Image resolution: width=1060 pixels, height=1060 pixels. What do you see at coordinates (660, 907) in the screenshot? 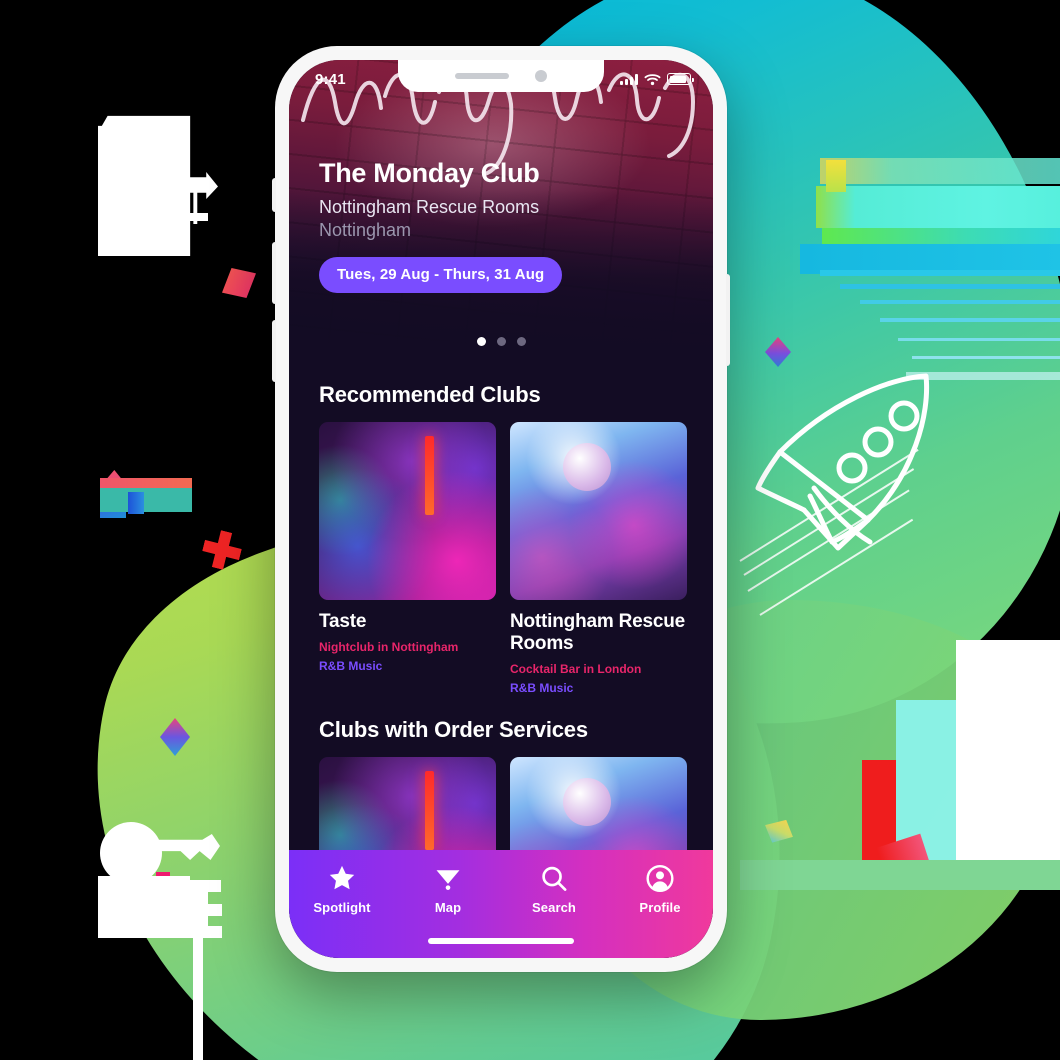
I see `tab-label-profile: Profile` at bounding box center [660, 907].